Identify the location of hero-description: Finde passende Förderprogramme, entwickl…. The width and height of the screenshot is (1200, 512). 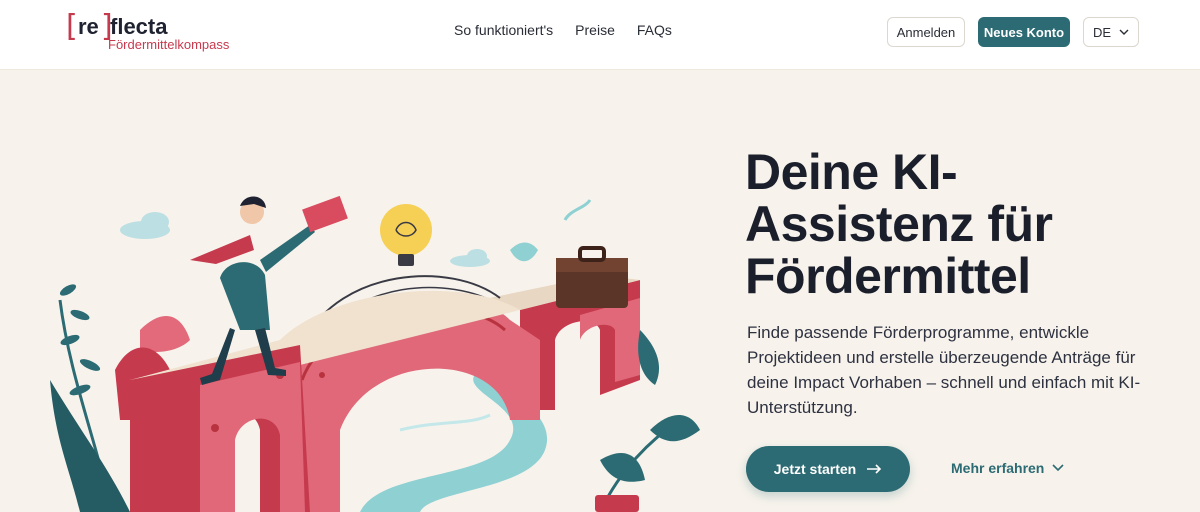
(944, 370).